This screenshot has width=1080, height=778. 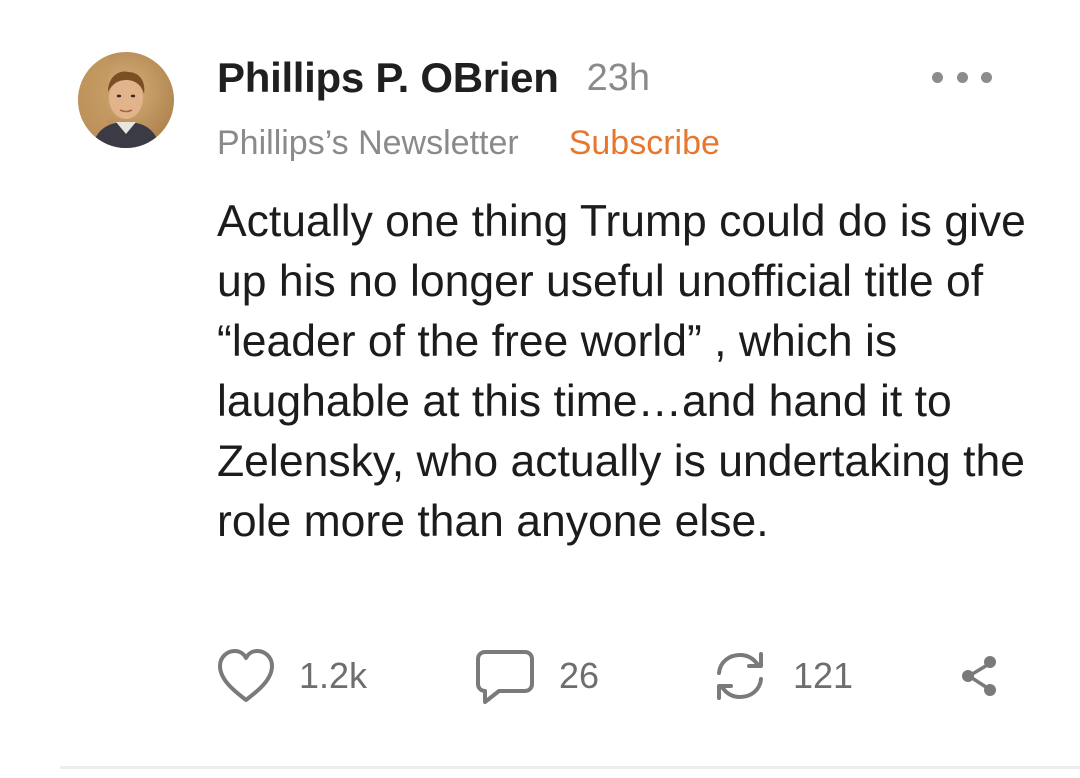 I want to click on like-button: 1.2k, so click(x=291, y=676).